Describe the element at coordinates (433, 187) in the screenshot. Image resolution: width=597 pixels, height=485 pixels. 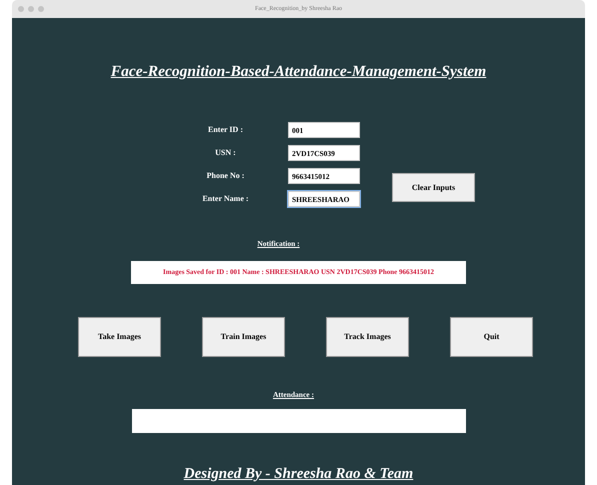
I see `clear-inputs-button: Clear Inputs` at that location.